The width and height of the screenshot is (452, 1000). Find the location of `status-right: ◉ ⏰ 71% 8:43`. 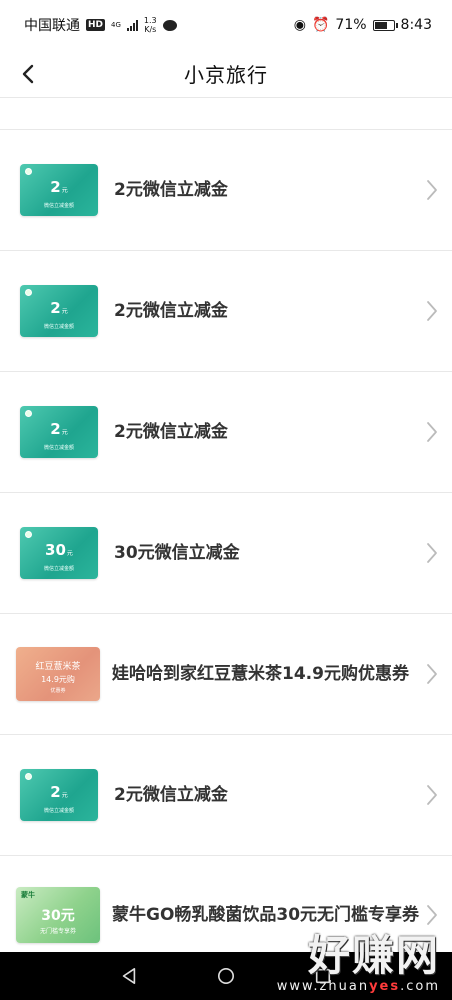

status-right: ◉ ⏰ 71% 8:43 is located at coordinates (363, 25).